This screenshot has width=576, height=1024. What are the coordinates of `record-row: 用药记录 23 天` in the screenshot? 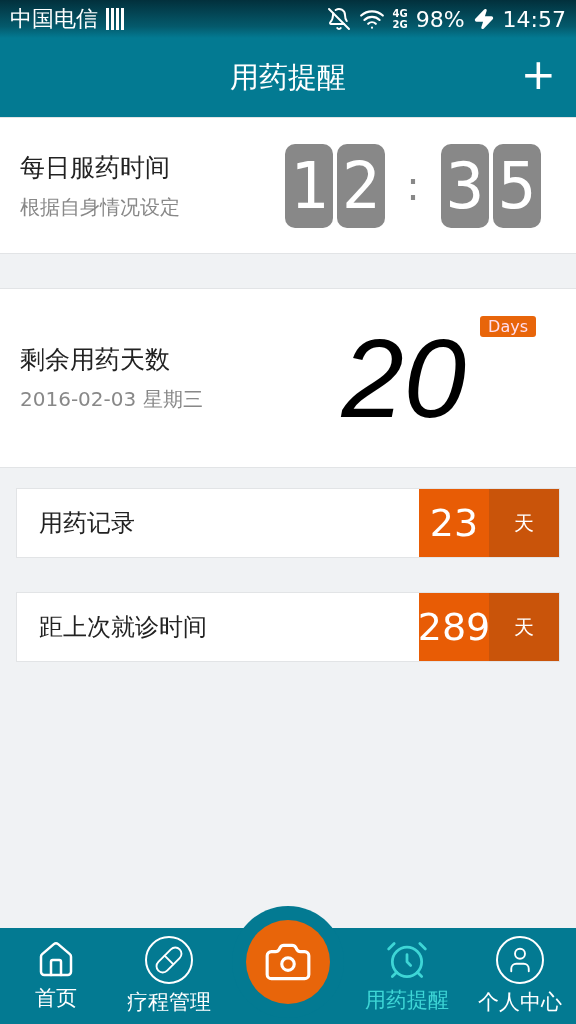 It's located at (288, 523).